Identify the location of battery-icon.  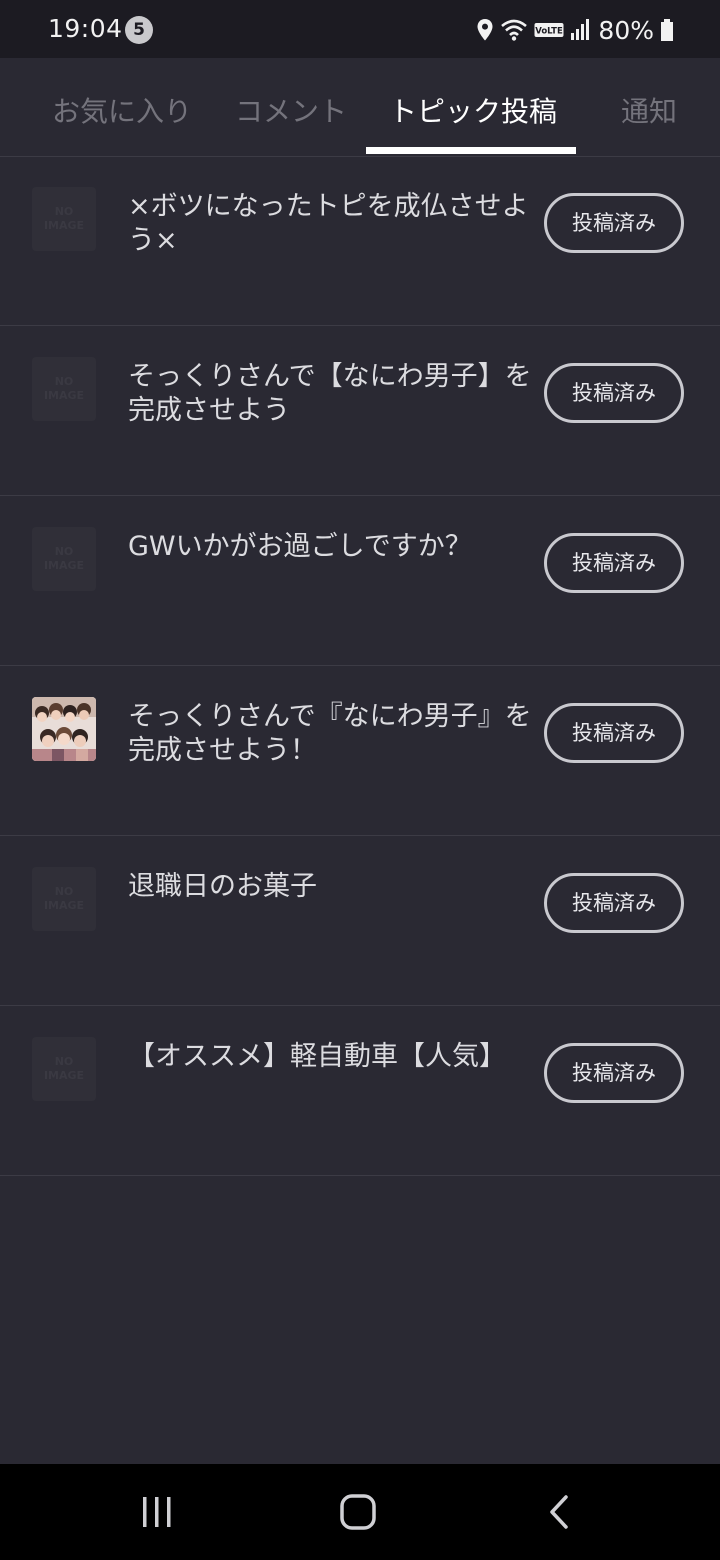
(667, 30).